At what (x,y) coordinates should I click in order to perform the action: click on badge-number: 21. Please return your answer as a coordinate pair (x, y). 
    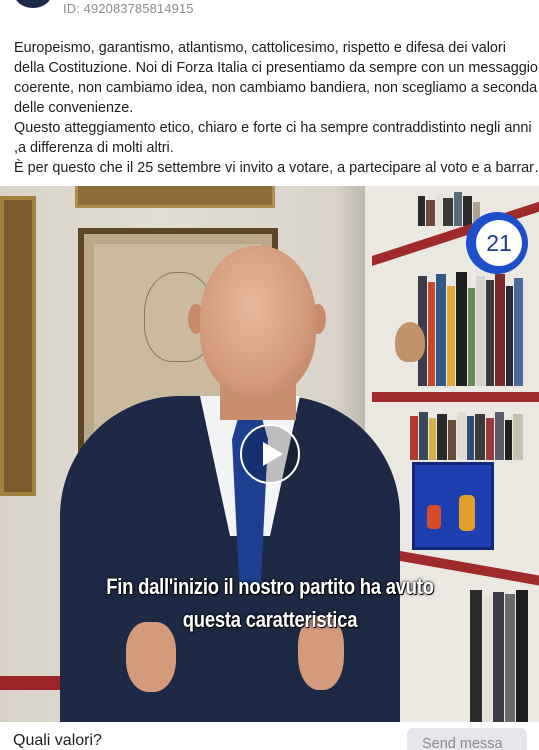
    Looking at the image, I should click on (499, 243).